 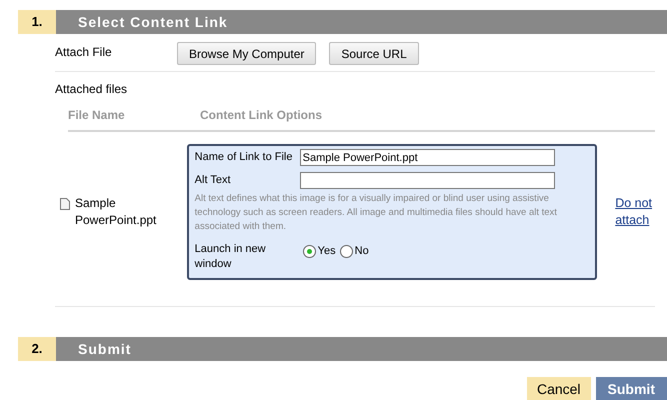 I want to click on file-name: Sample PowerPoint.ppt, so click(x=116, y=212).